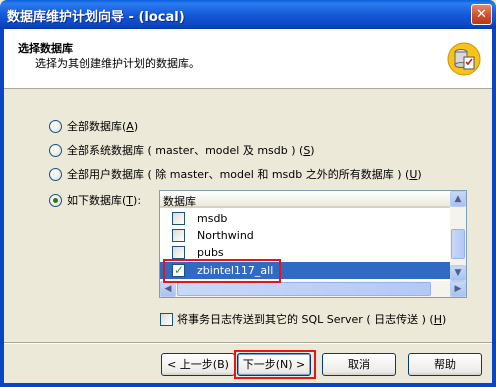 The image size is (496, 387). What do you see at coordinates (458, 244) in the screenshot?
I see `vertical-scroll-thumb` at bounding box center [458, 244].